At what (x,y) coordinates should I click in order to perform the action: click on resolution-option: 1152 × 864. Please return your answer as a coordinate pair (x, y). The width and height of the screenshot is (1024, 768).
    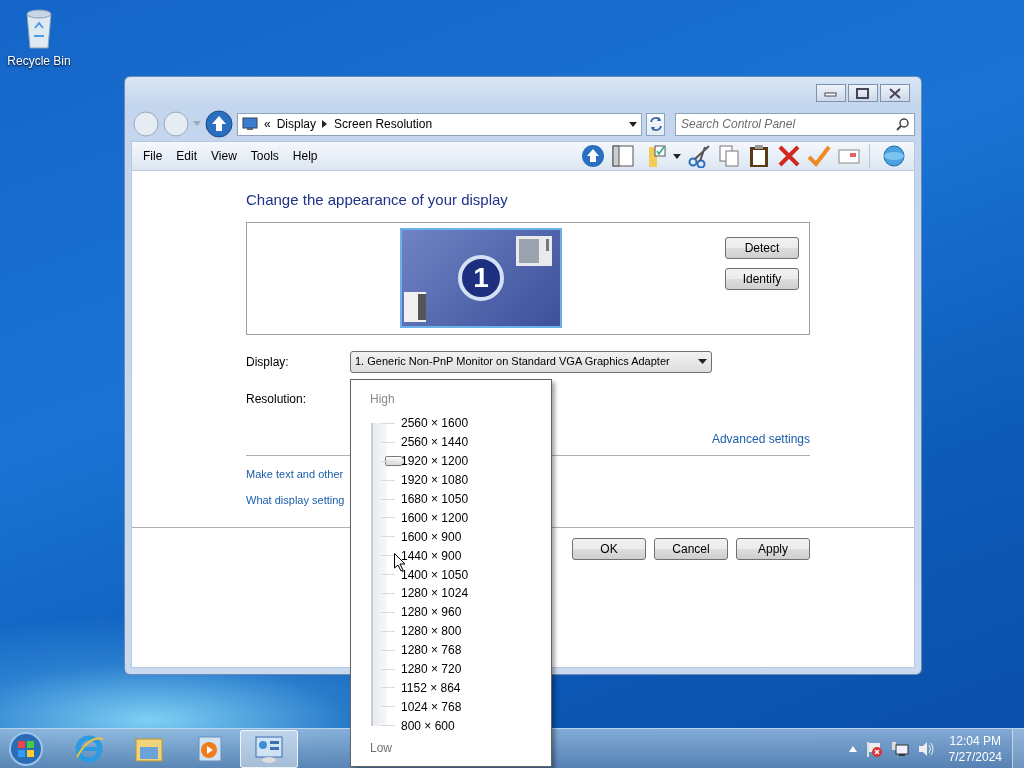
    Looking at the image, I should click on (431, 687).